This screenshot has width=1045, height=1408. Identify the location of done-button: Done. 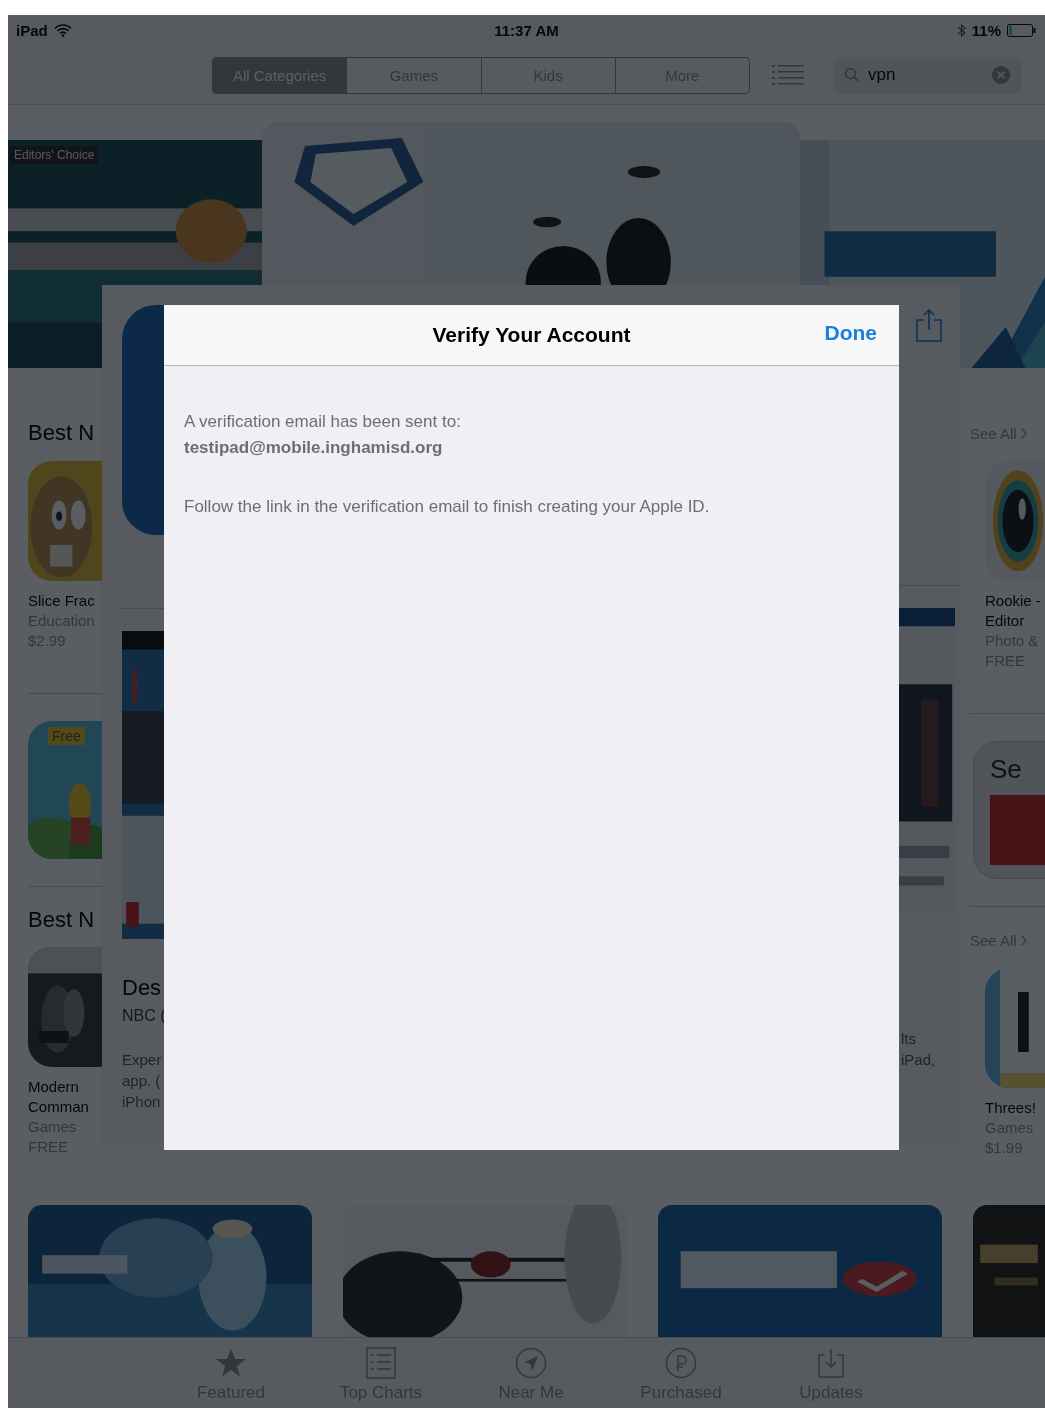
(850, 333).